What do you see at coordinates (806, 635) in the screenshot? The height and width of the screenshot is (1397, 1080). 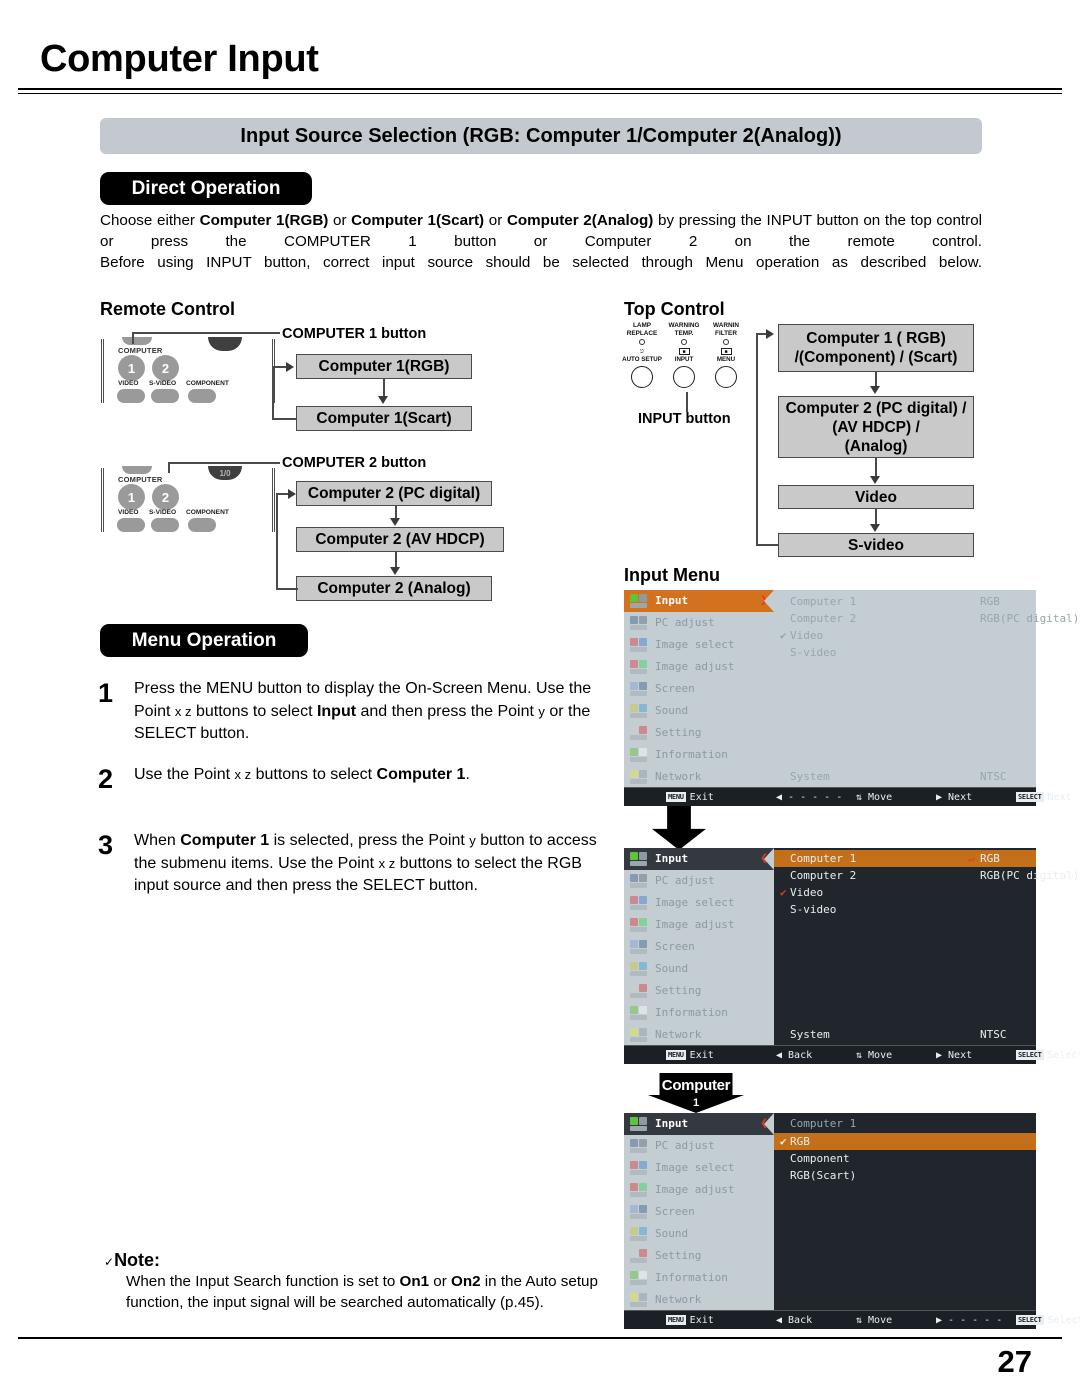 I see `osd1-row-video: Video` at bounding box center [806, 635].